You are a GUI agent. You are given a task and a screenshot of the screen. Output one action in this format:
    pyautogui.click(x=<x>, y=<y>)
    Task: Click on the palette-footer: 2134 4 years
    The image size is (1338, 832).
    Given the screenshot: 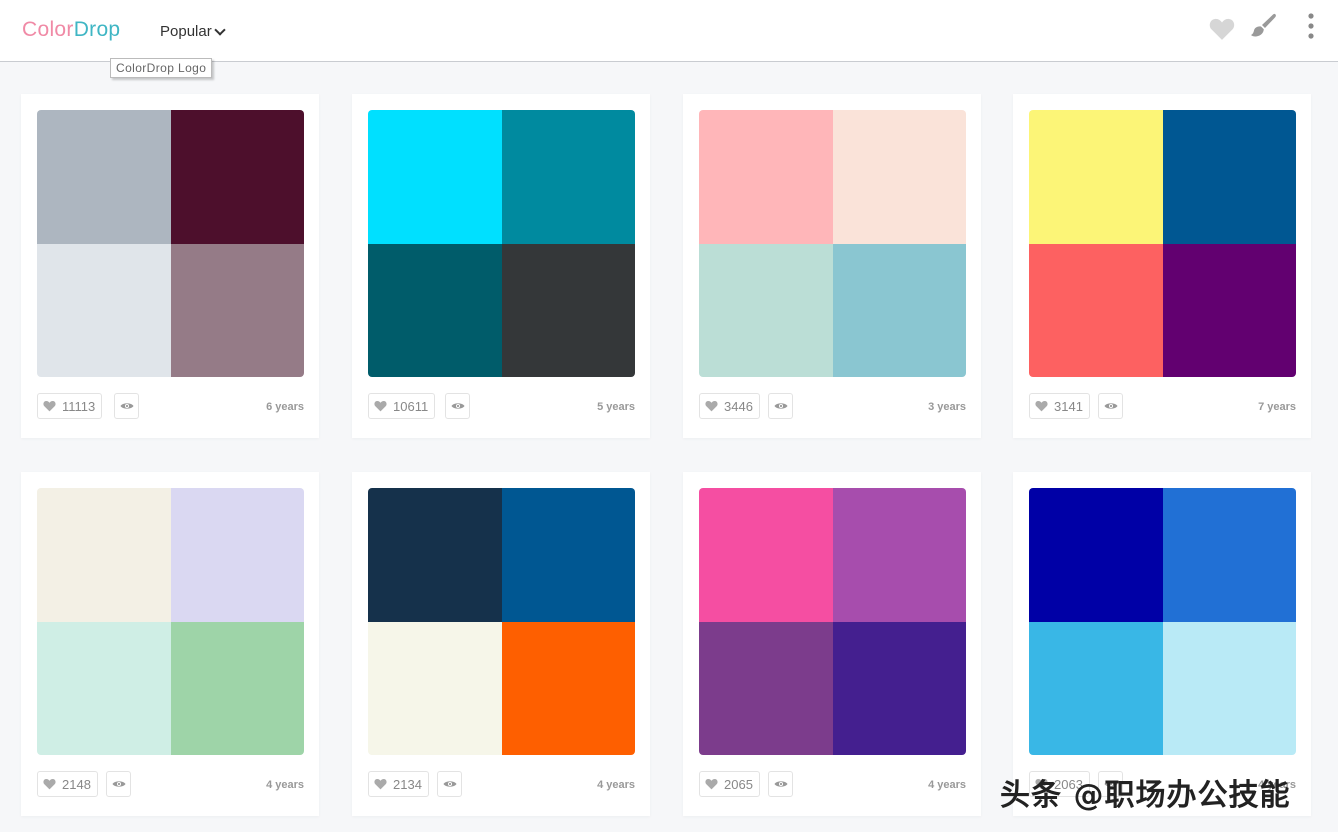 What is the action you would take?
    pyautogui.click(x=501, y=784)
    